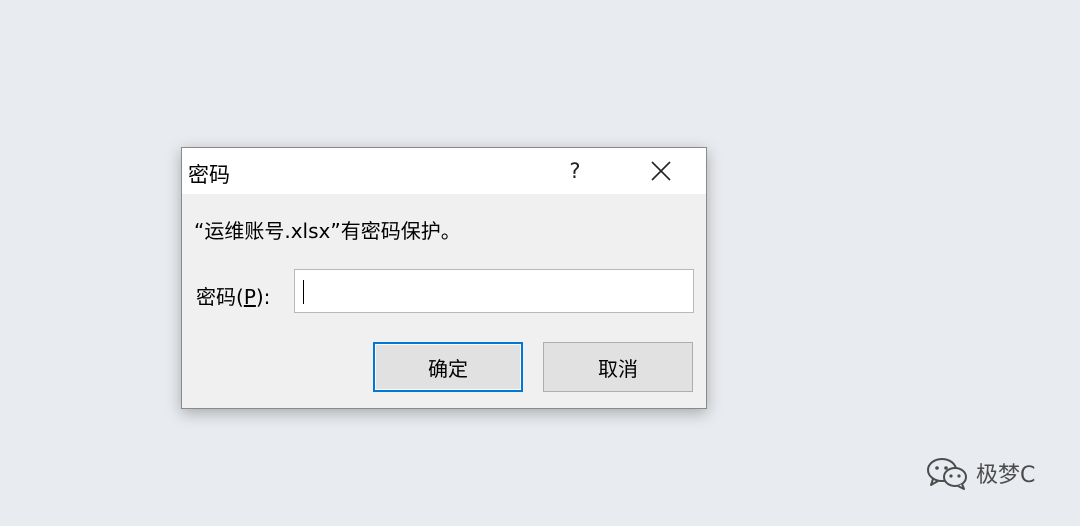  What do you see at coordinates (1006, 475) in the screenshot?
I see `watermark-text: 极梦C` at bounding box center [1006, 475].